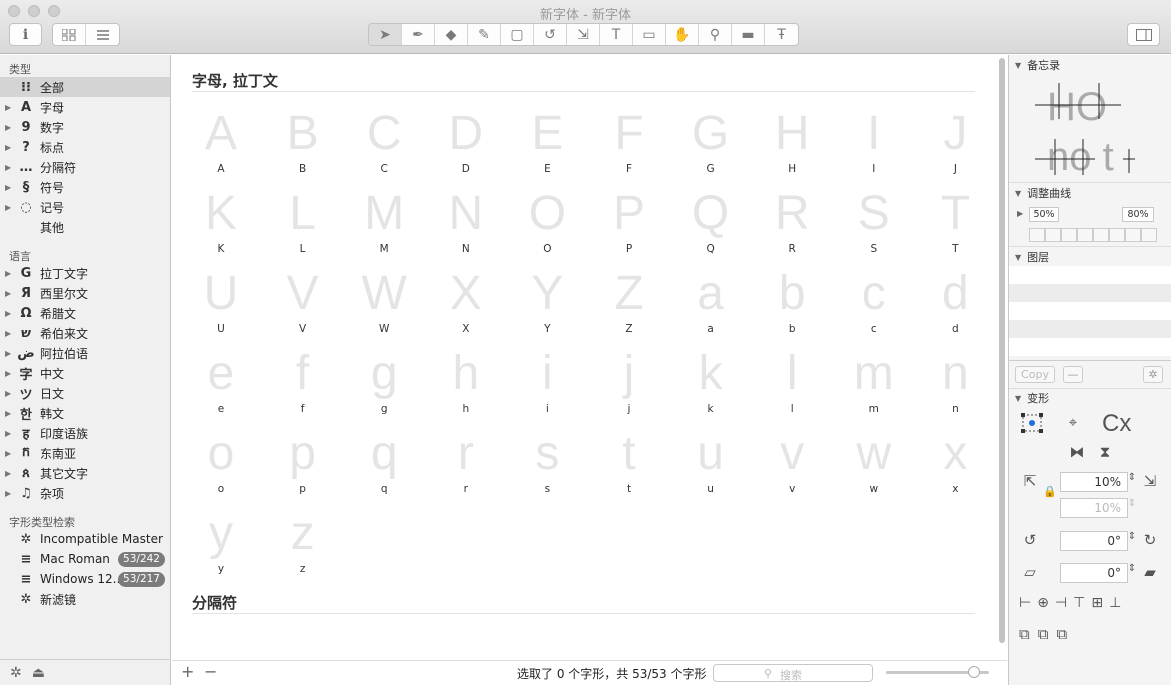 This screenshot has width=1171, height=685. Describe the element at coordinates (1032, 257) in the screenshot. I see `layers-section: ▼ 图层` at that location.